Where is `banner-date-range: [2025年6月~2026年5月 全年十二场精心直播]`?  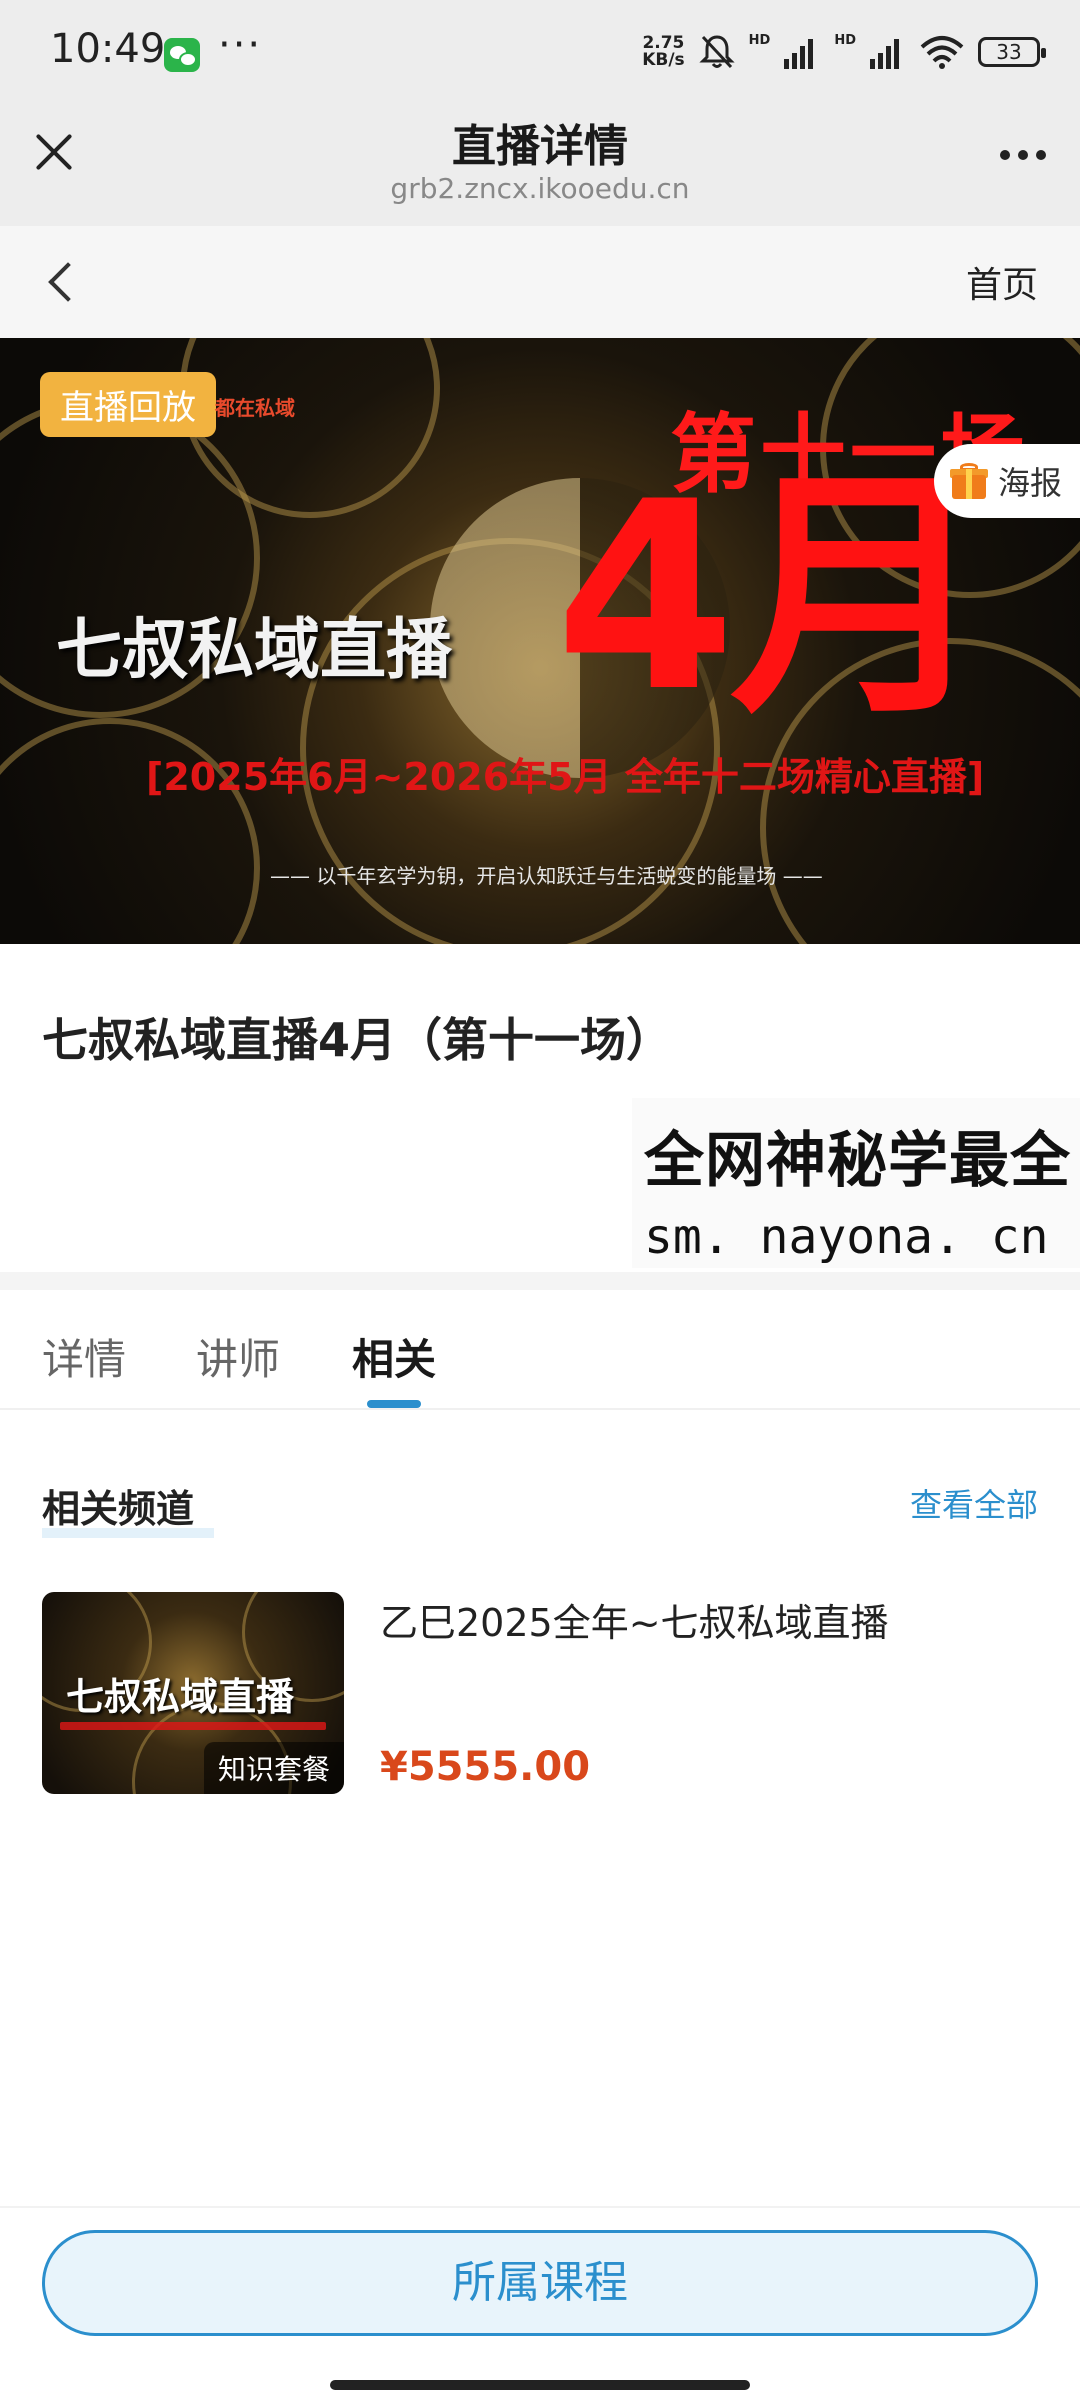 banner-date-range: [2025年6月~2026年5月 全年十二场精心直播] is located at coordinates (565, 777).